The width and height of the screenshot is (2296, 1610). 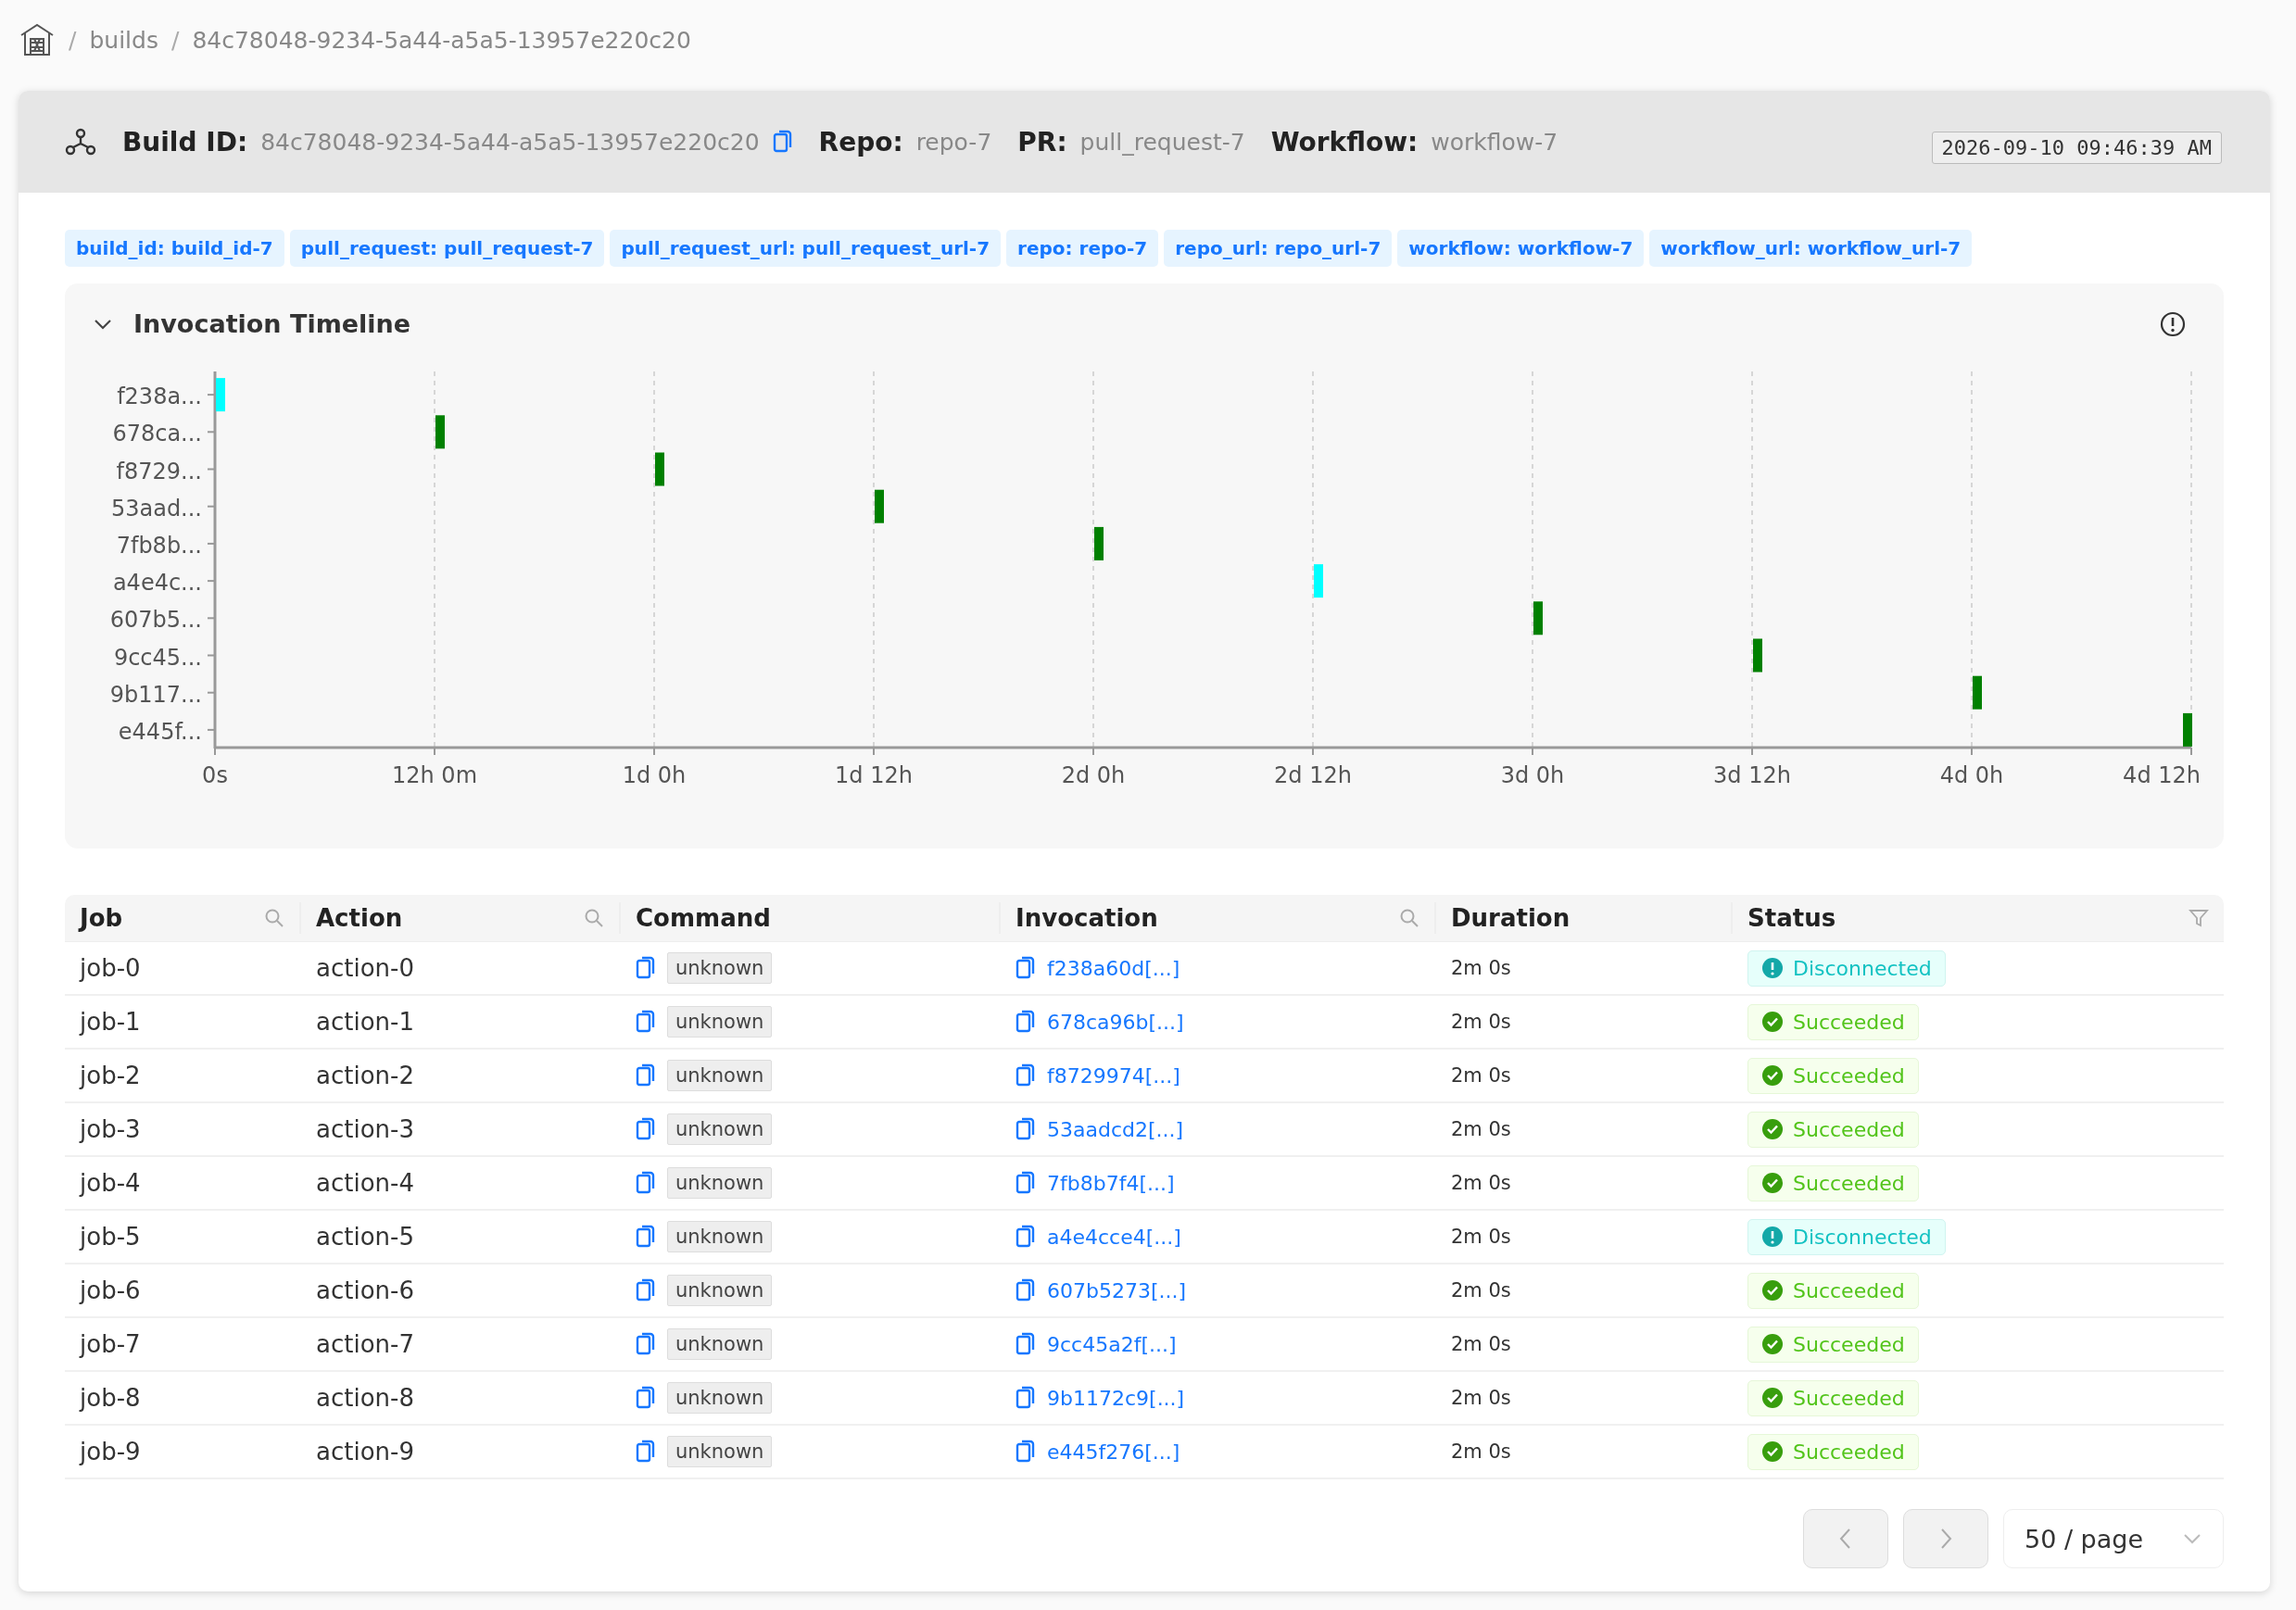 What do you see at coordinates (365, 1237) in the screenshot?
I see `table-cell: action-5` at bounding box center [365, 1237].